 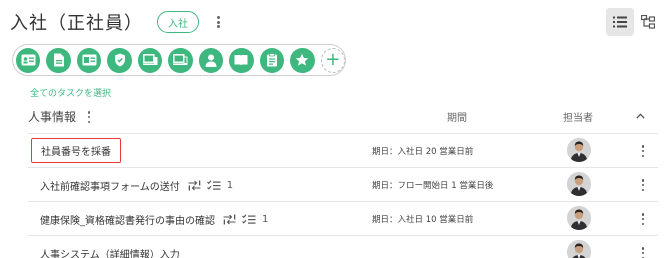 What do you see at coordinates (272, 60) in the screenshot?
I see `clipboard-icon` at bounding box center [272, 60].